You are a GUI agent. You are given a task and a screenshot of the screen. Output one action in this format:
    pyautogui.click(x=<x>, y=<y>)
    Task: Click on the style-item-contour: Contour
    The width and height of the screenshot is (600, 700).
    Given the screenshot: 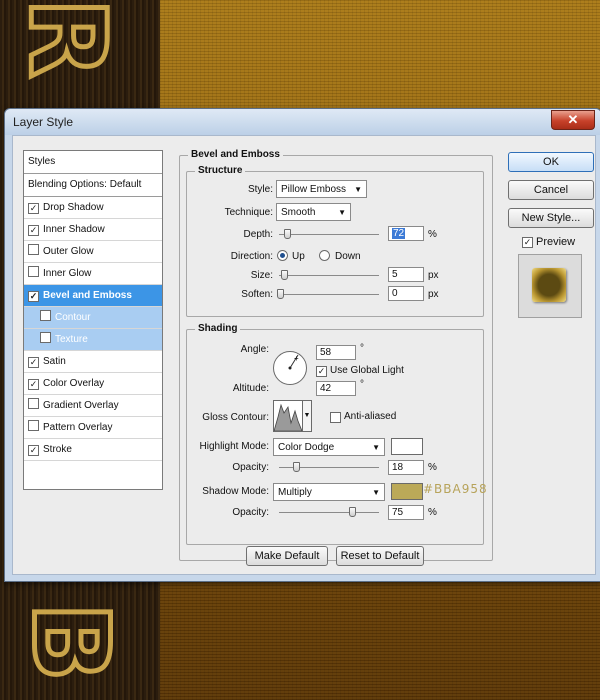 What is the action you would take?
    pyautogui.click(x=93, y=318)
    